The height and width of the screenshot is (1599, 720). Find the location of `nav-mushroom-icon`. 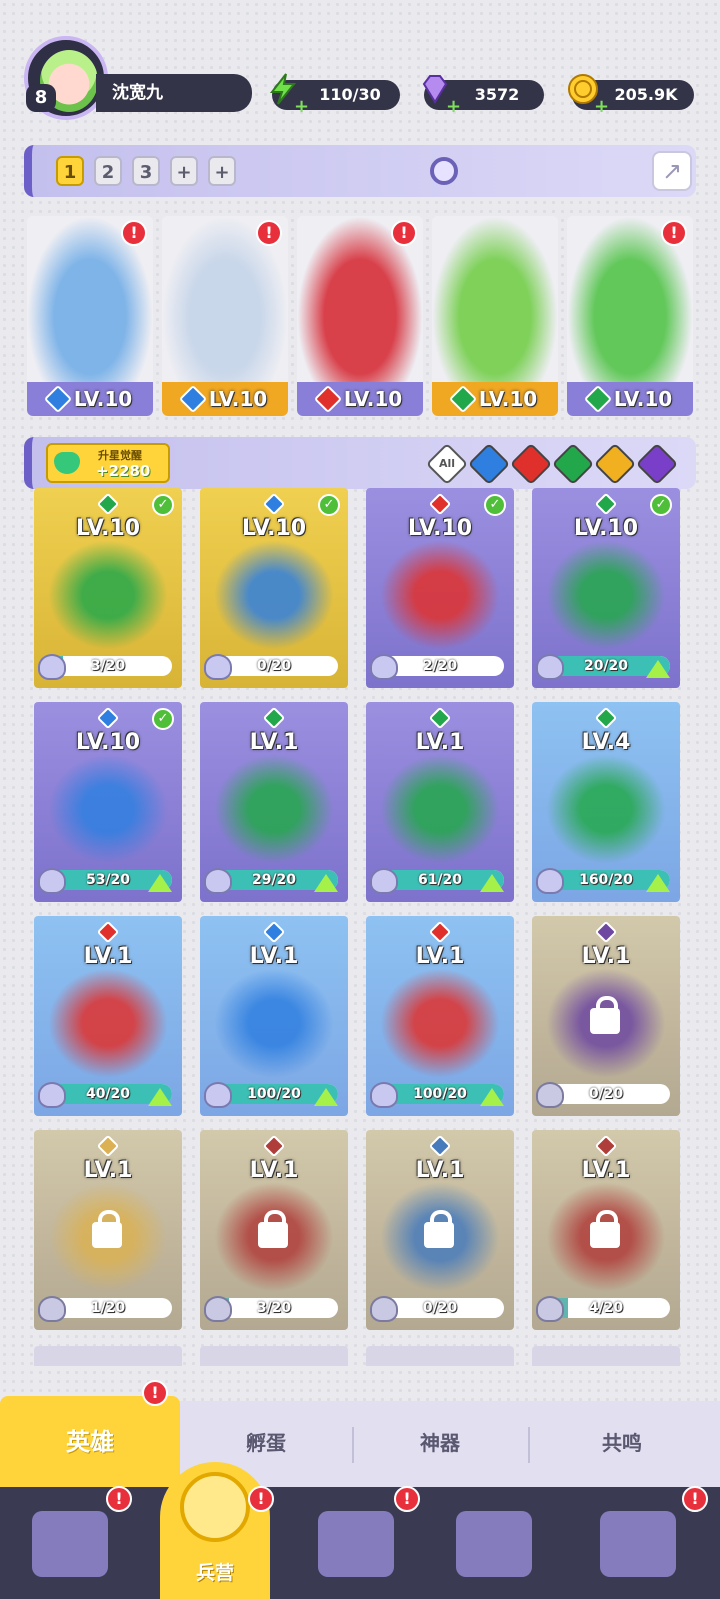

nav-mushroom-icon is located at coordinates (638, 1544).